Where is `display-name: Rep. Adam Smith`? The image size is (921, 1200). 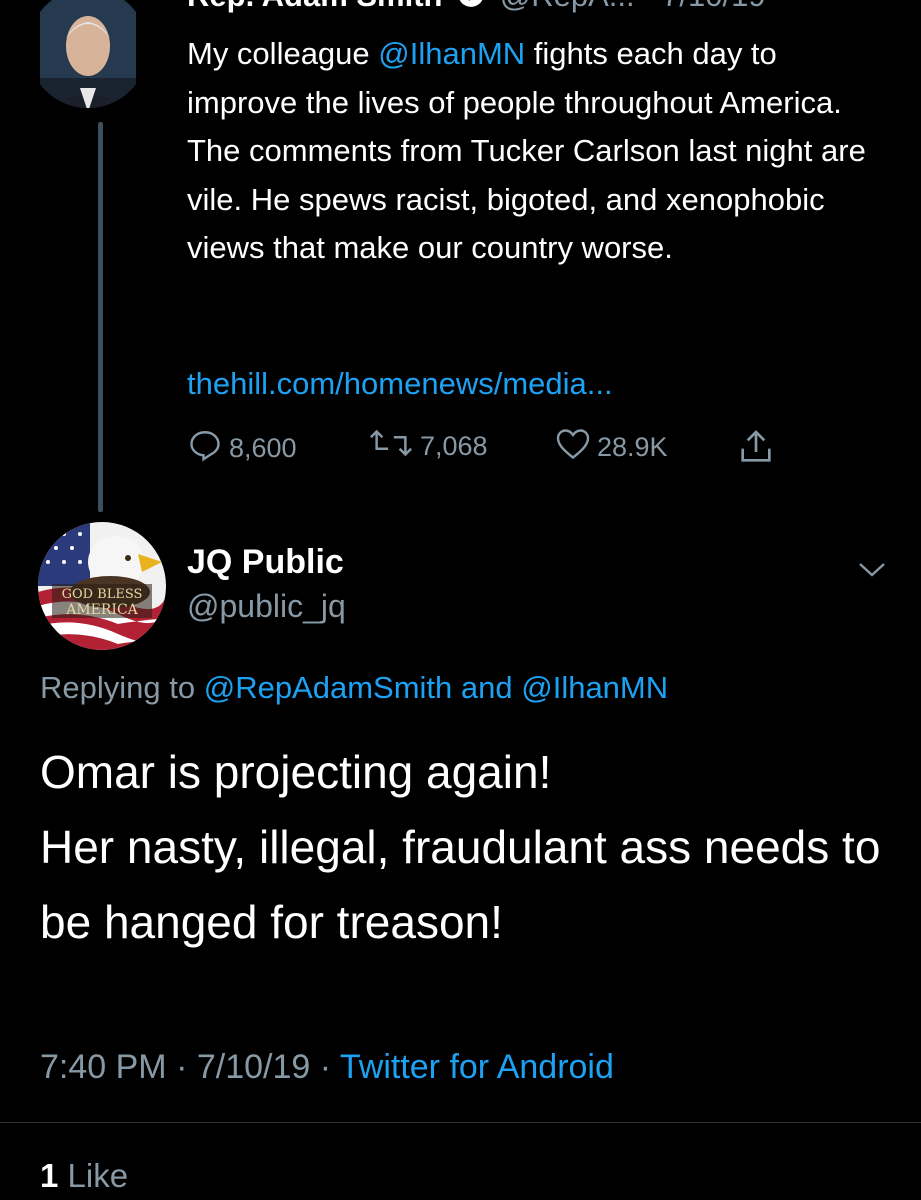 display-name: Rep. Adam Smith is located at coordinates (315, 6).